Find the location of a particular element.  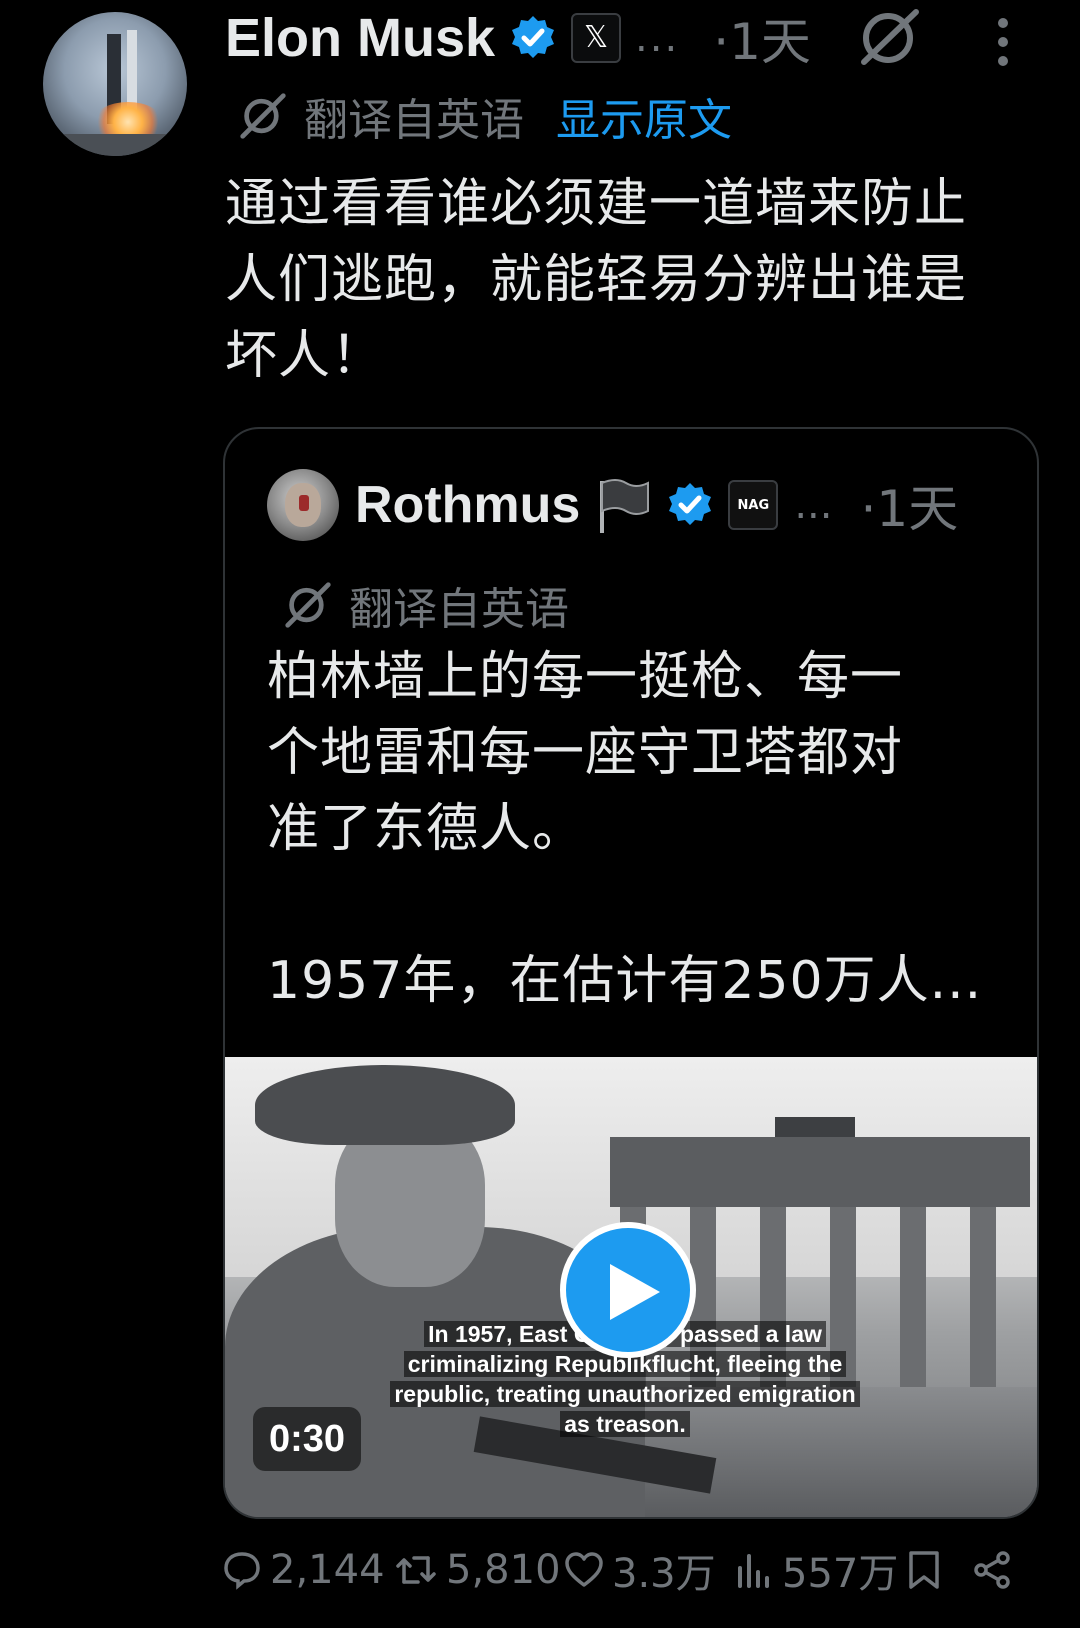

reply-button: 2,144 is located at coordinates (306, 1570).